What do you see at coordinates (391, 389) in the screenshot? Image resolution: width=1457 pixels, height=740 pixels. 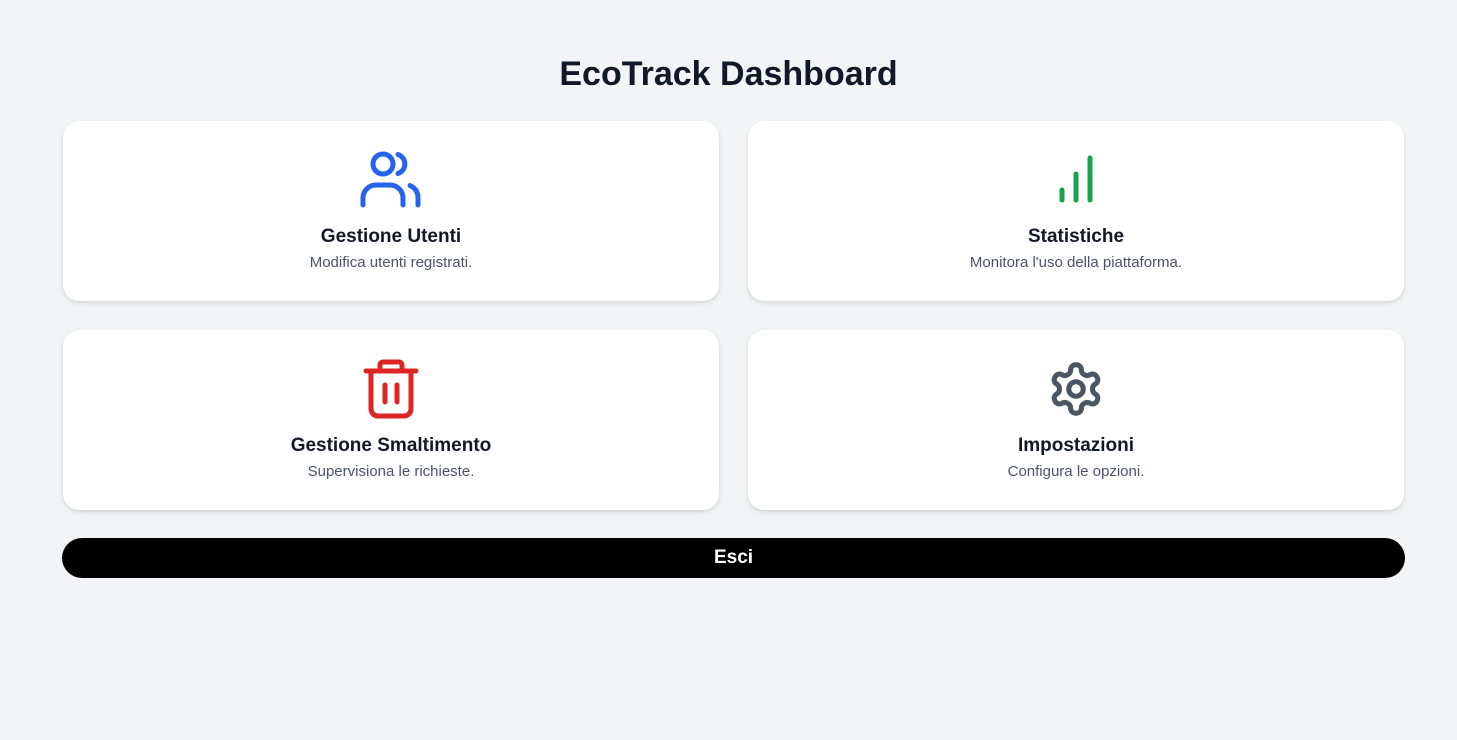 I see `trash-icon` at bounding box center [391, 389].